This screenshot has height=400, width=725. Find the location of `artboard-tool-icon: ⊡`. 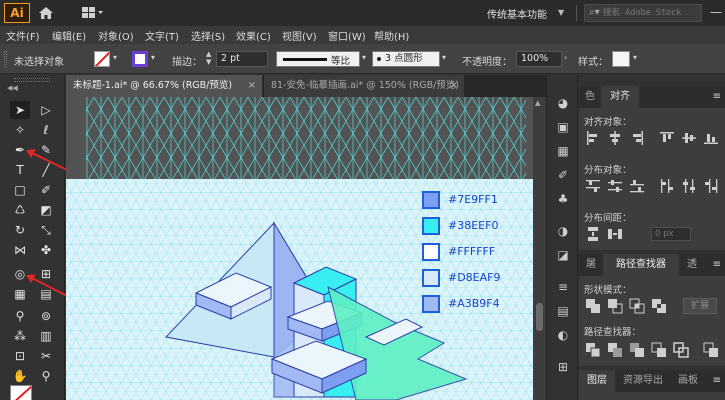

artboard-tool-icon: ⊡ is located at coordinates (20, 356).